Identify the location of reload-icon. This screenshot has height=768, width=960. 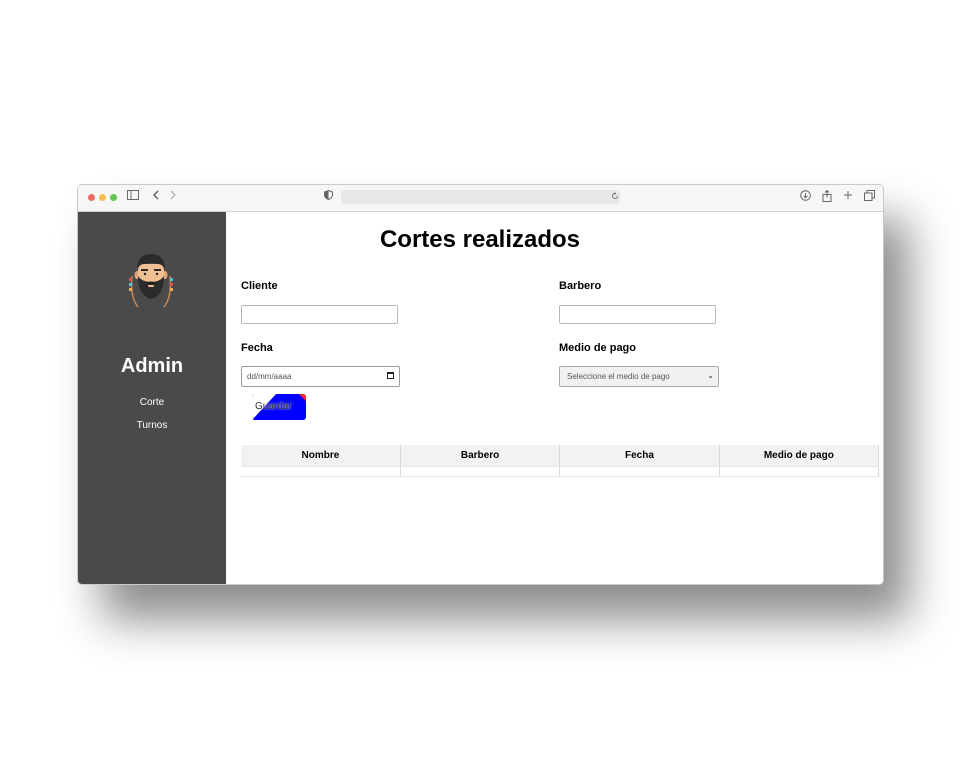
(615, 197).